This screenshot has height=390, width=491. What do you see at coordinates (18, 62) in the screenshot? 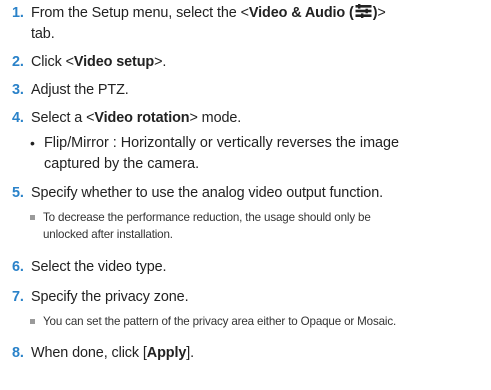
I see `step-number: 2.` at bounding box center [18, 62].